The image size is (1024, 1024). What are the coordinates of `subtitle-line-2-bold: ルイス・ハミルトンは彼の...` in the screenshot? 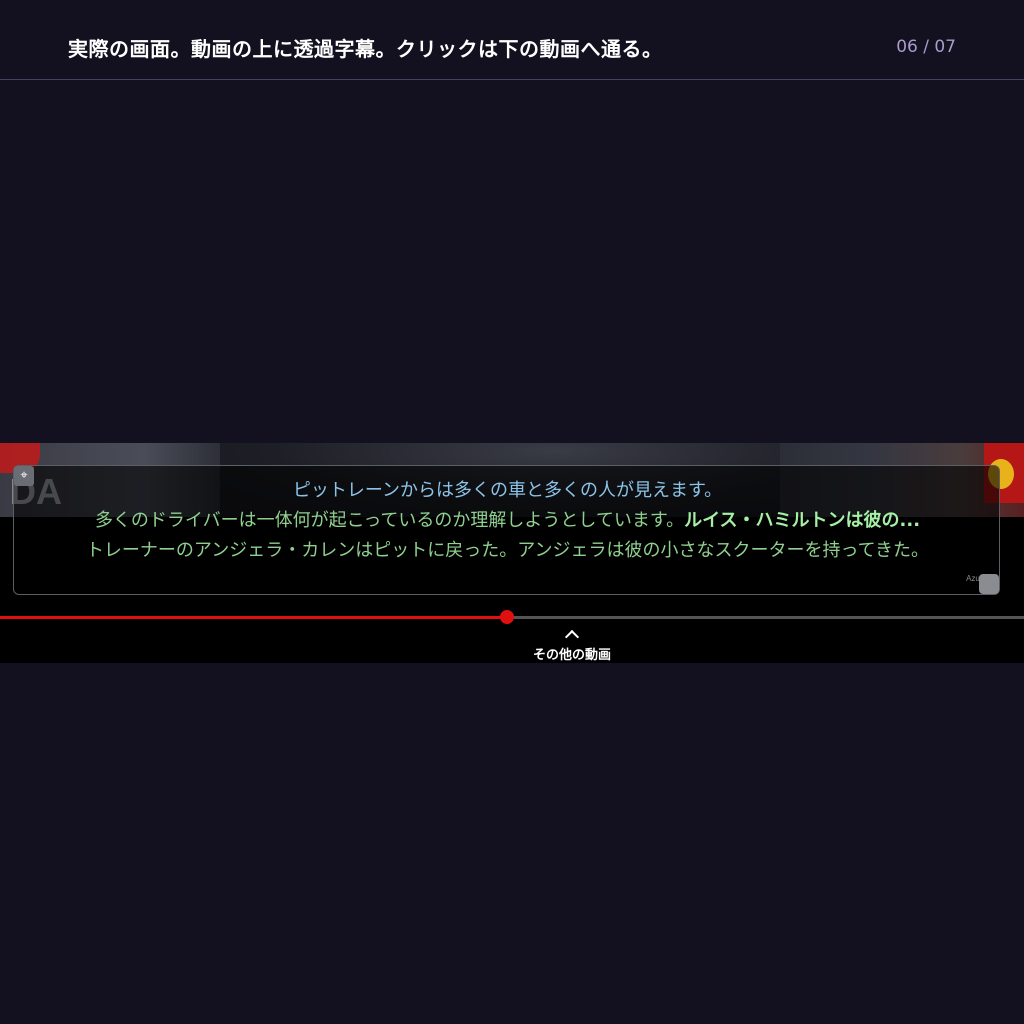 It's located at (802, 520).